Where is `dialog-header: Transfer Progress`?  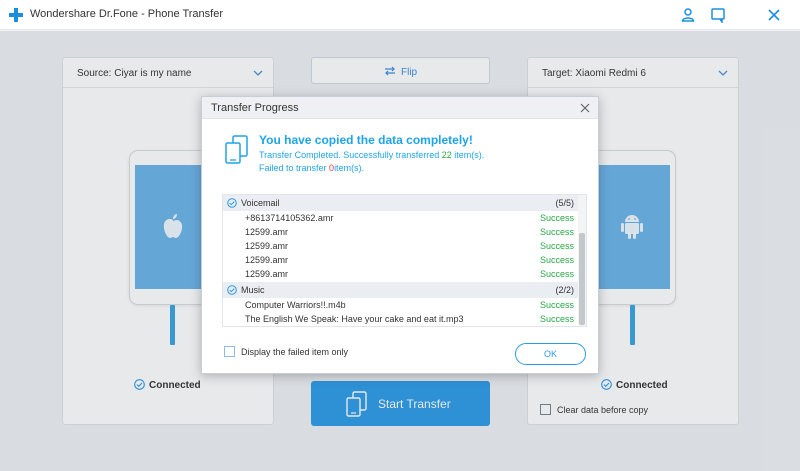 dialog-header: Transfer Progress is located at coordinates (400, 108).